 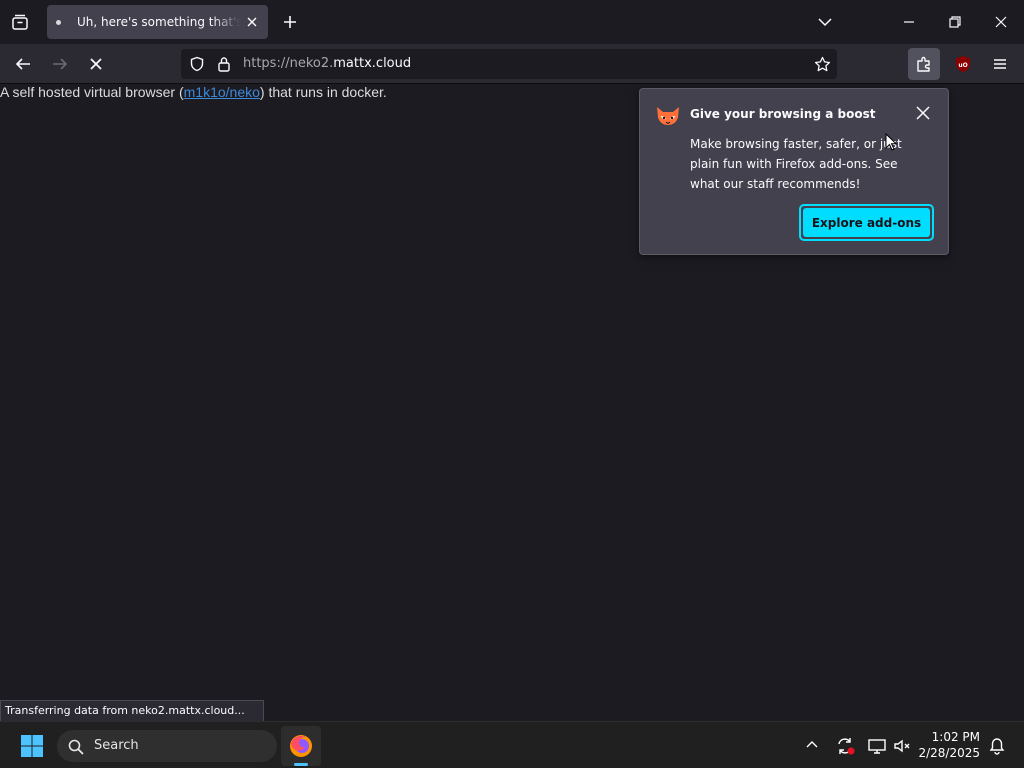 What do you see at coordinates (512, 744) in the screenshot?
I see `taskbar: Search 1:02 PM 2/28/2025` at bounding box center [512, 744].